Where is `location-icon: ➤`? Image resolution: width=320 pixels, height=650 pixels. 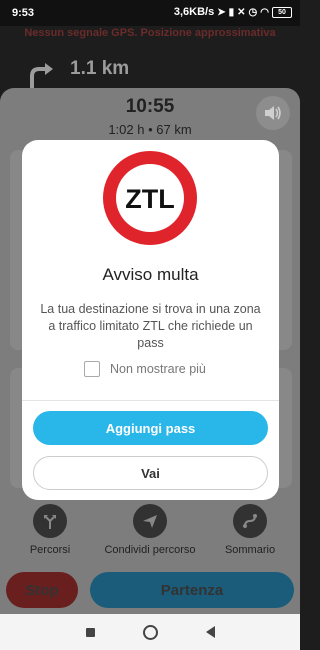
location-icon: ➤ is located at coordinates (221, 12).